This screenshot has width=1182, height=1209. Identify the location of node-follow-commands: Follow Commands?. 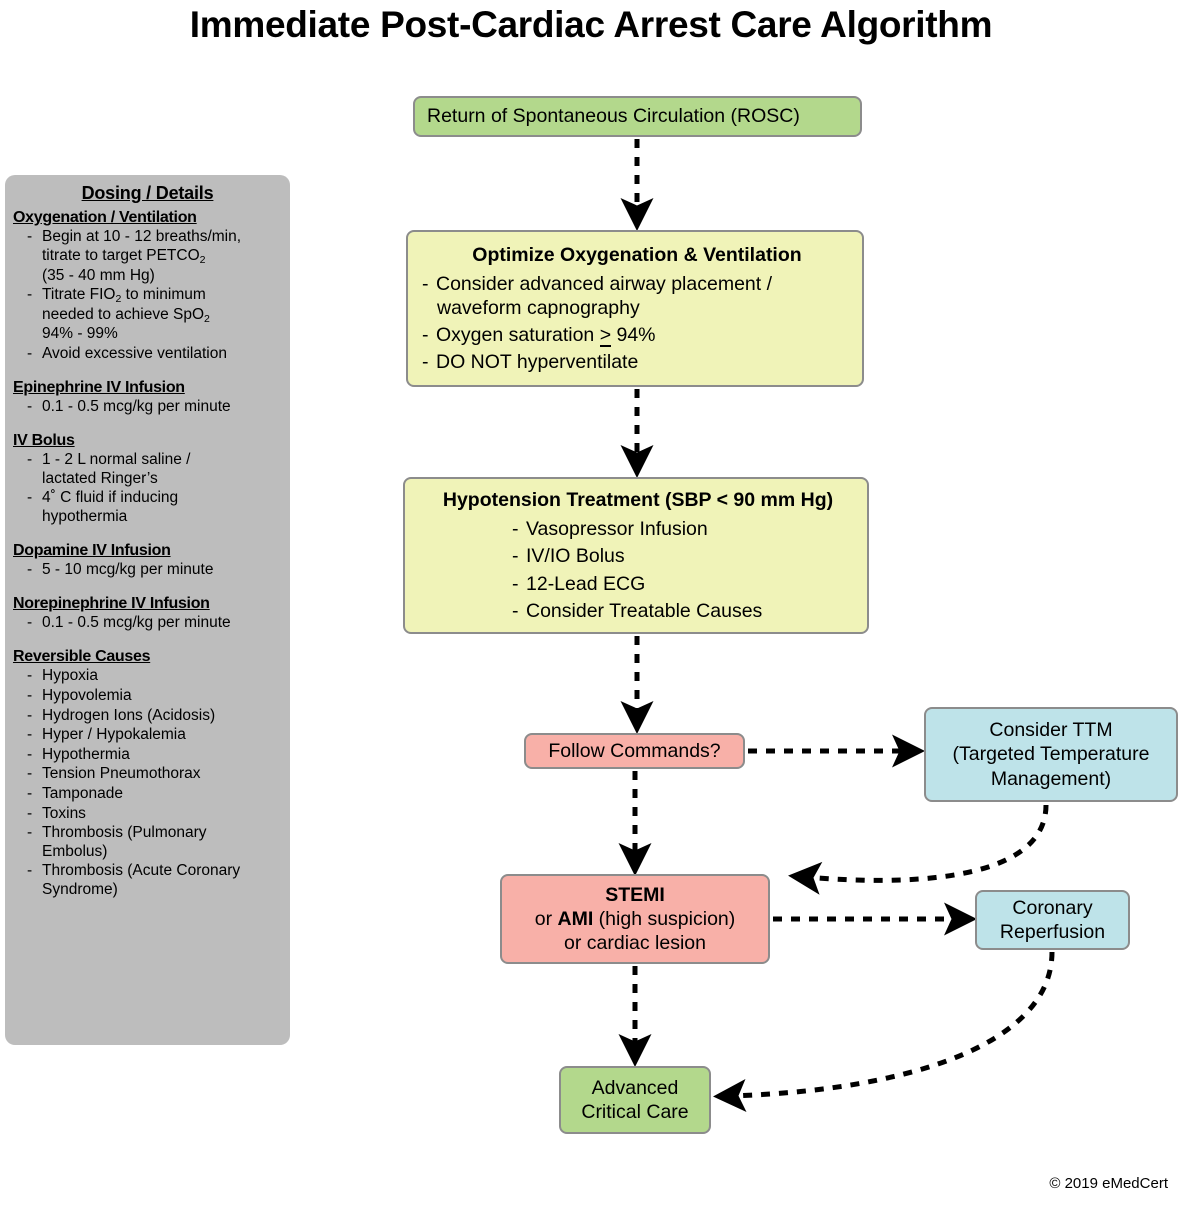
(634, 751).